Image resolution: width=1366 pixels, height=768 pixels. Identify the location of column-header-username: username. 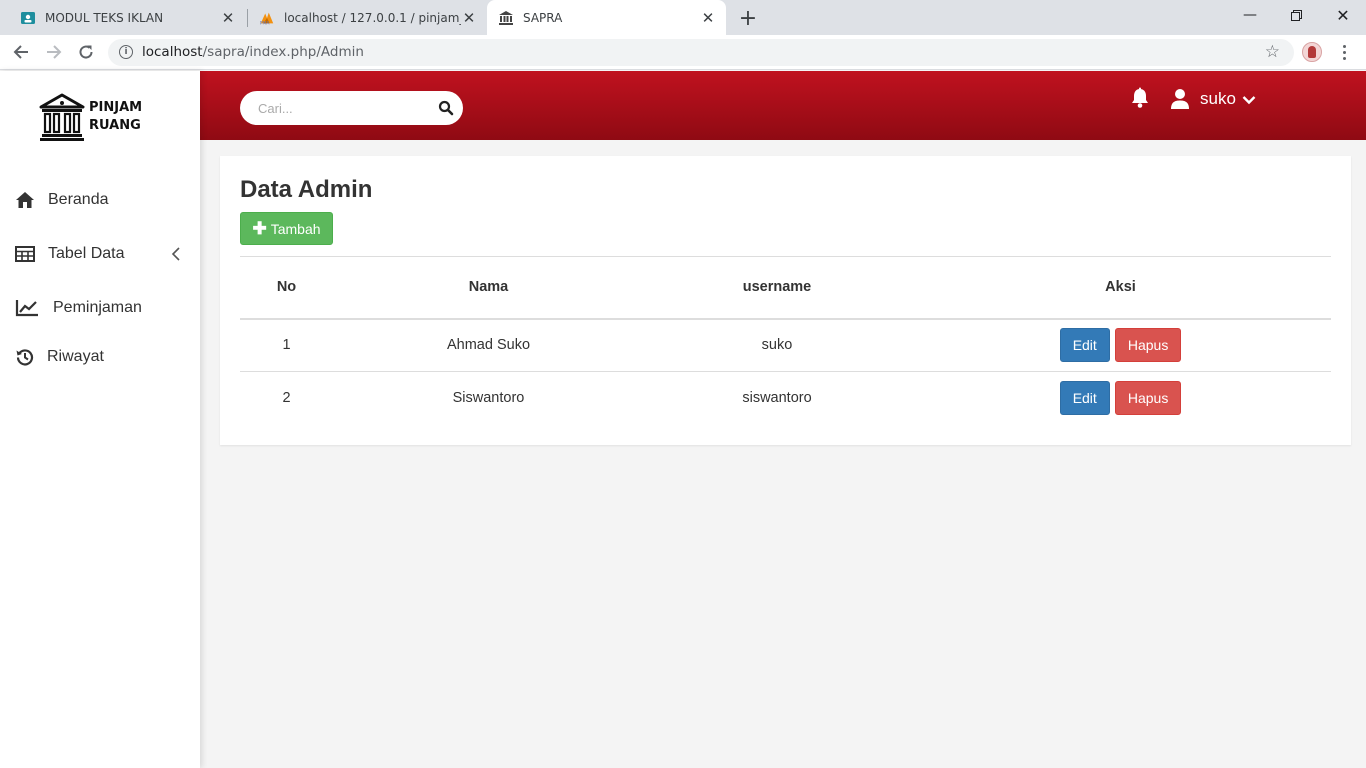
(777, 287).